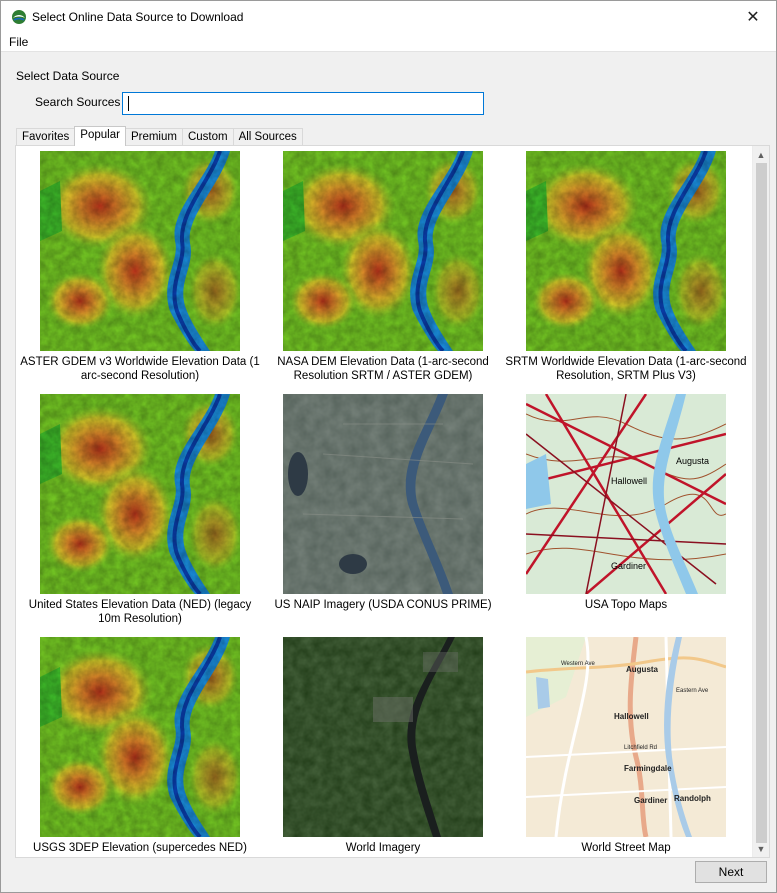 The width and height of the screenshot is (777, 893). I want to click on text-caret, so click(128, 103).